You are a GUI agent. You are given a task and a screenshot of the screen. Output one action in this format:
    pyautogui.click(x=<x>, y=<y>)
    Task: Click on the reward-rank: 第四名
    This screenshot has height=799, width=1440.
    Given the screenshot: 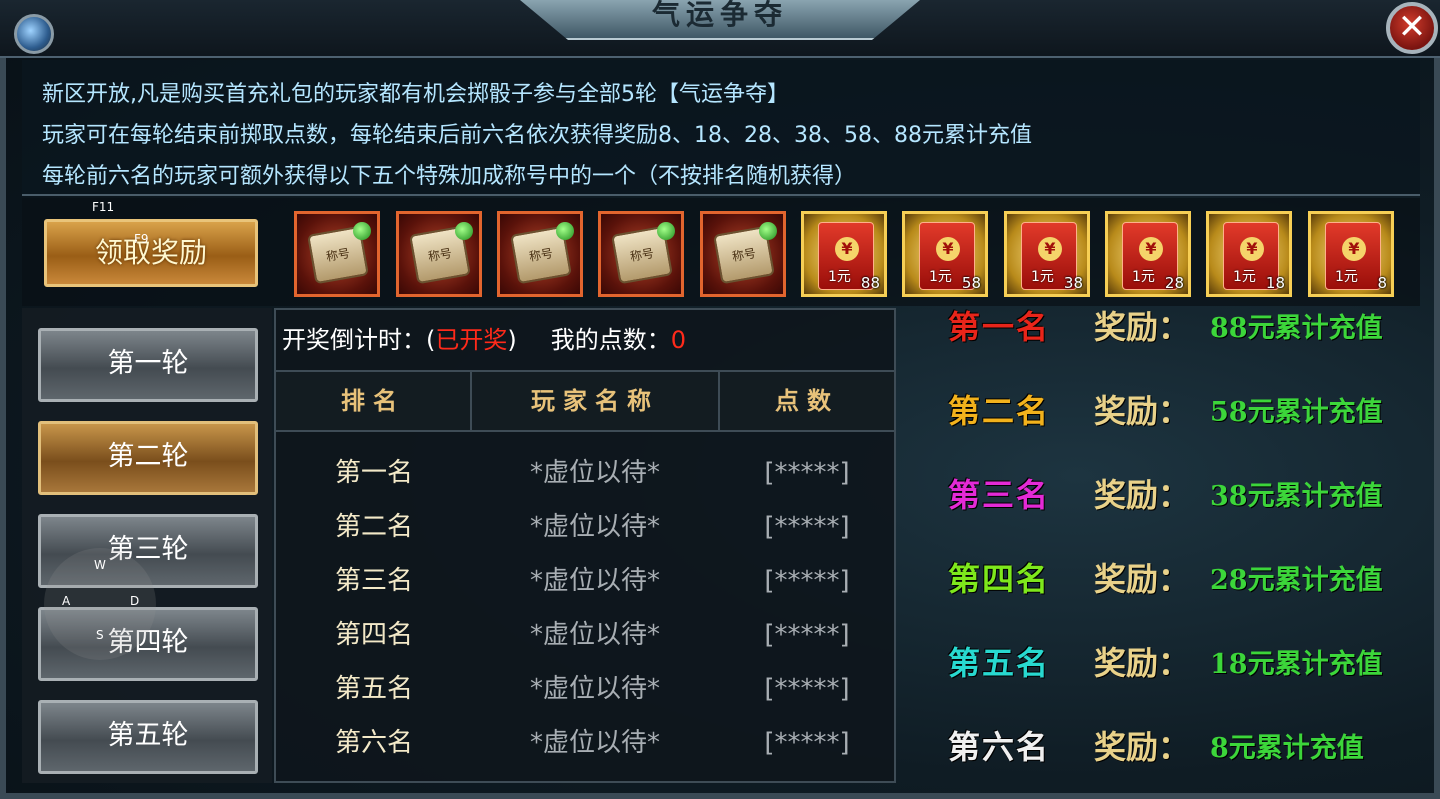 What is the action you would take?
    pyautogui.click(x=999, y=579)
    